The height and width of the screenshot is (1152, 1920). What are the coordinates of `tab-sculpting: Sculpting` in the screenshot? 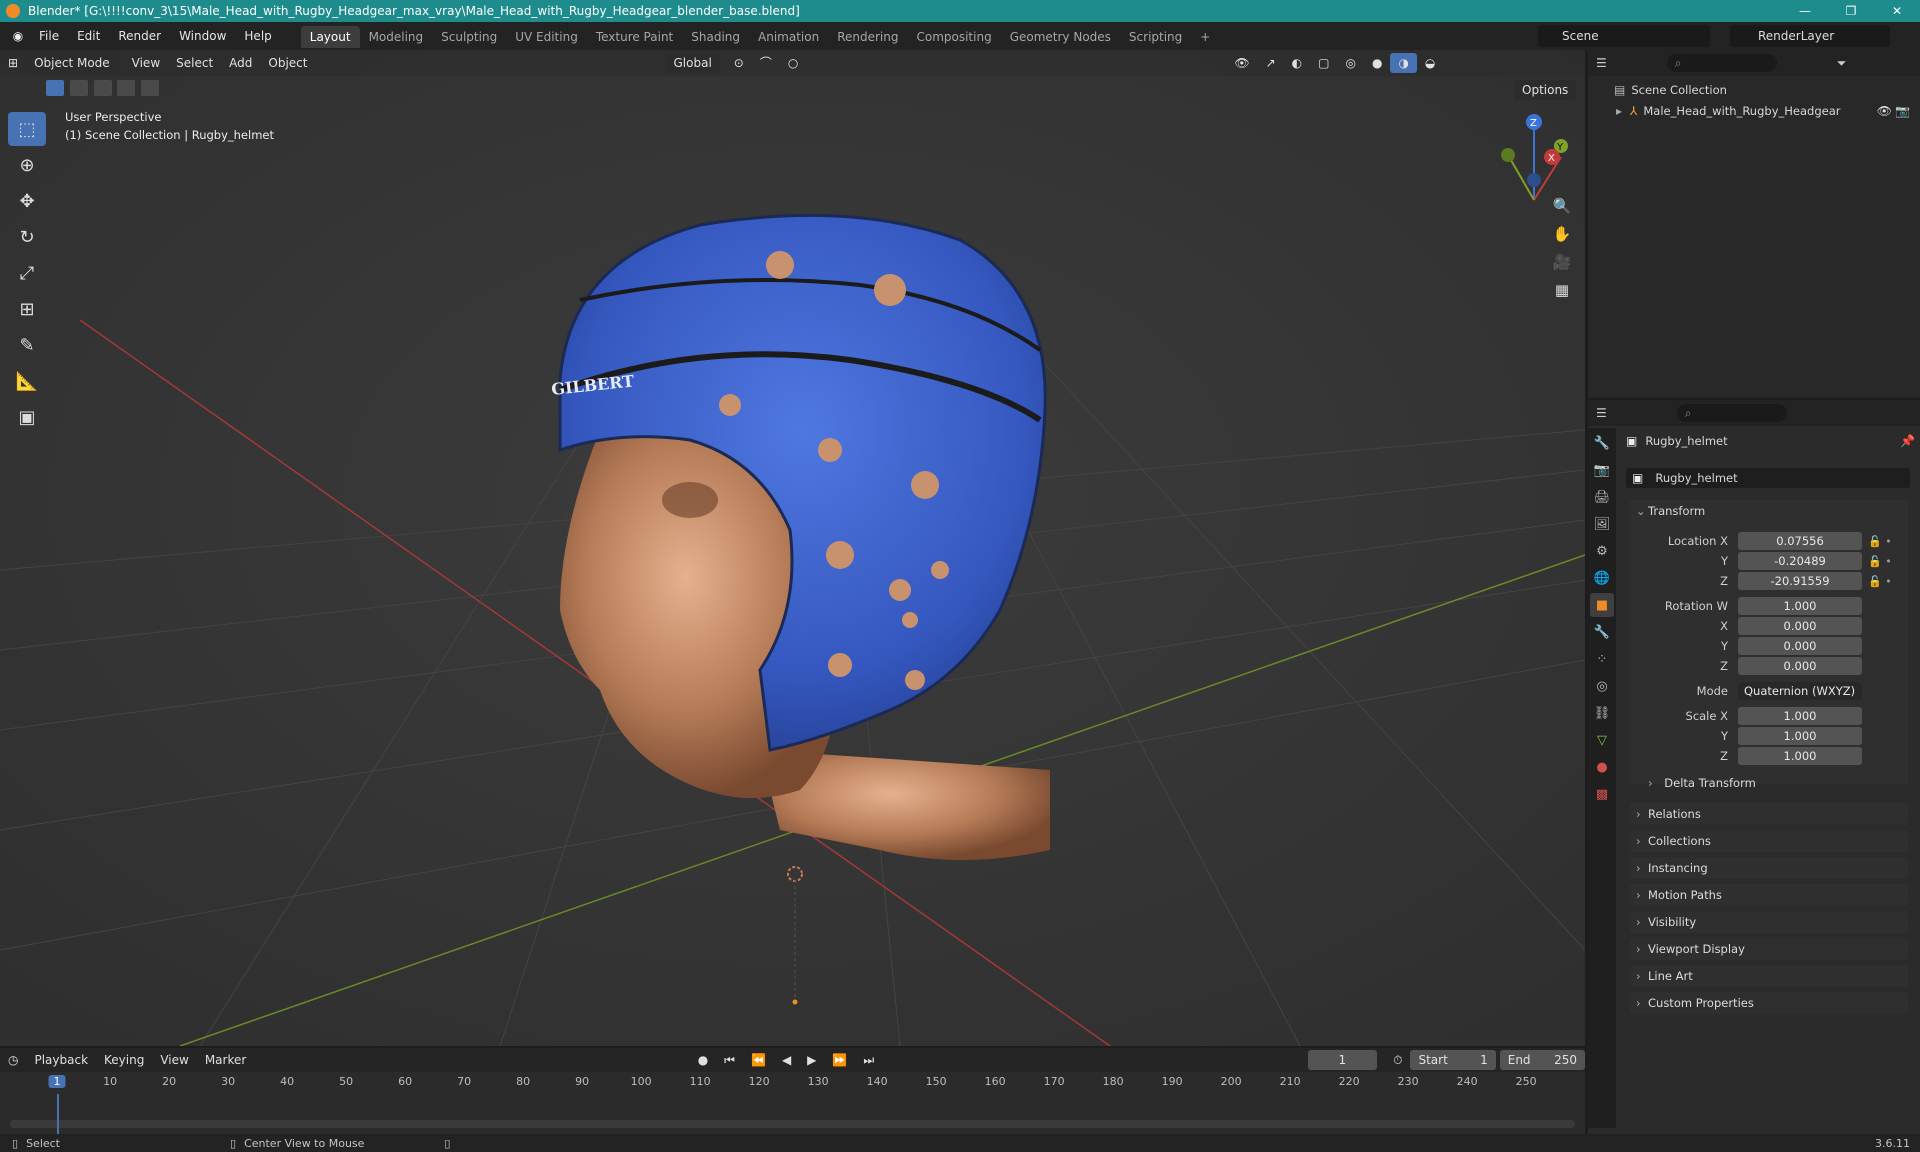 It's located at (469, 37).